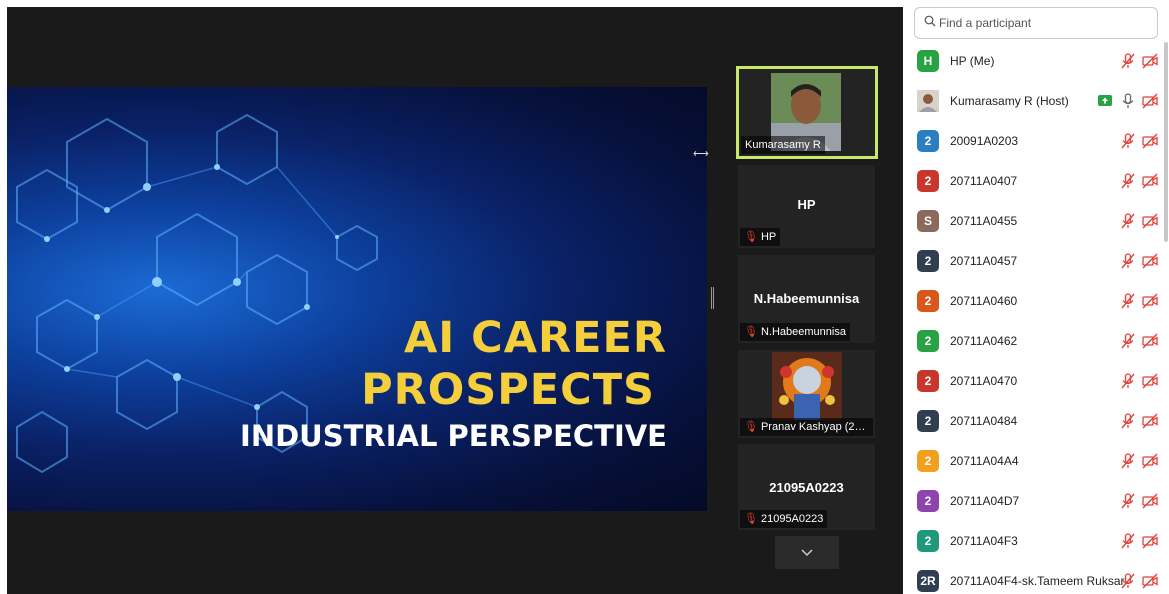 The width and height of the screenshot is (1169, 594). Describe the element at coordinates (984, 261) in the screenshot. I see `participant-name: 20711A0457` at that location.